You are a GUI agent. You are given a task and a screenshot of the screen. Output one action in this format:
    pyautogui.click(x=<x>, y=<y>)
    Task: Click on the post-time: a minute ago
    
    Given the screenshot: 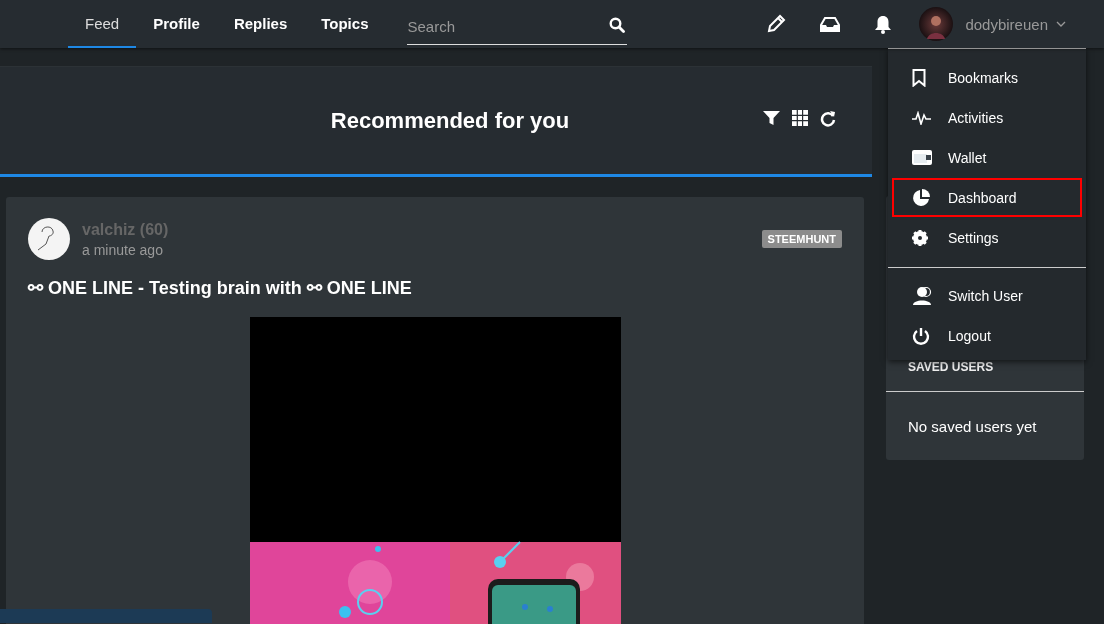 What is the action you would take?
    pyautogui.click(x=123, y=249)
    